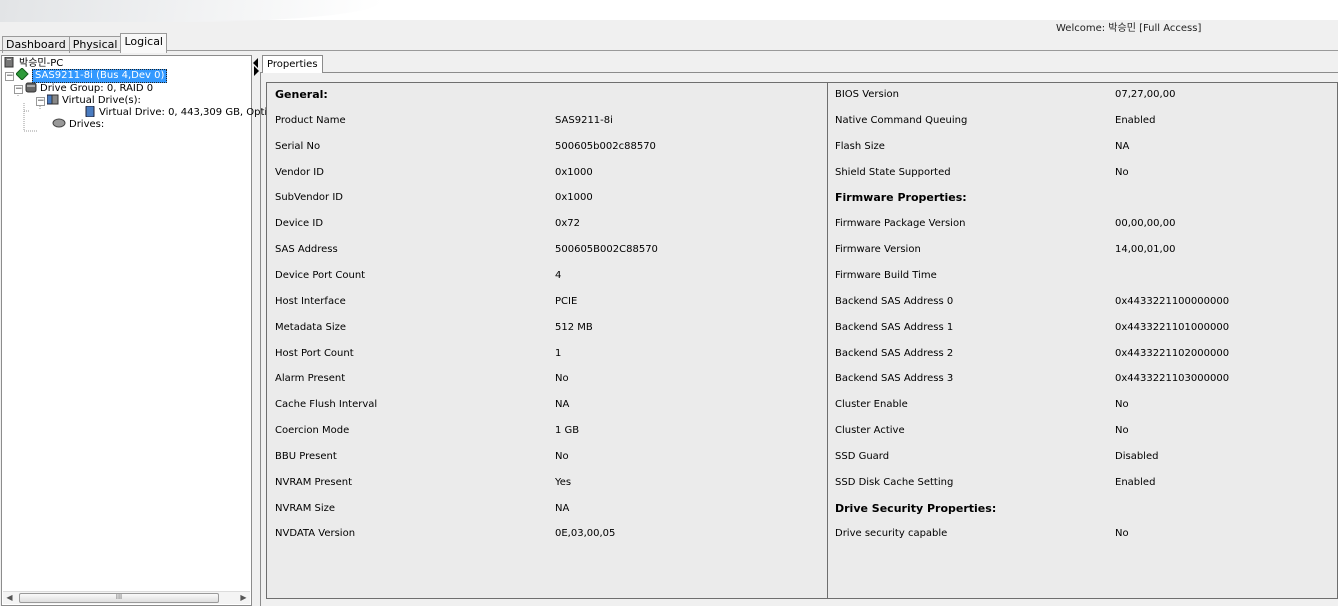 Image resolution: width=1338 pixels, height=606 pixels. What do you see at coordinates (878, 250) in the screenshot?
I see `property-label: Firmware Version` at bounding box center [878, 250].